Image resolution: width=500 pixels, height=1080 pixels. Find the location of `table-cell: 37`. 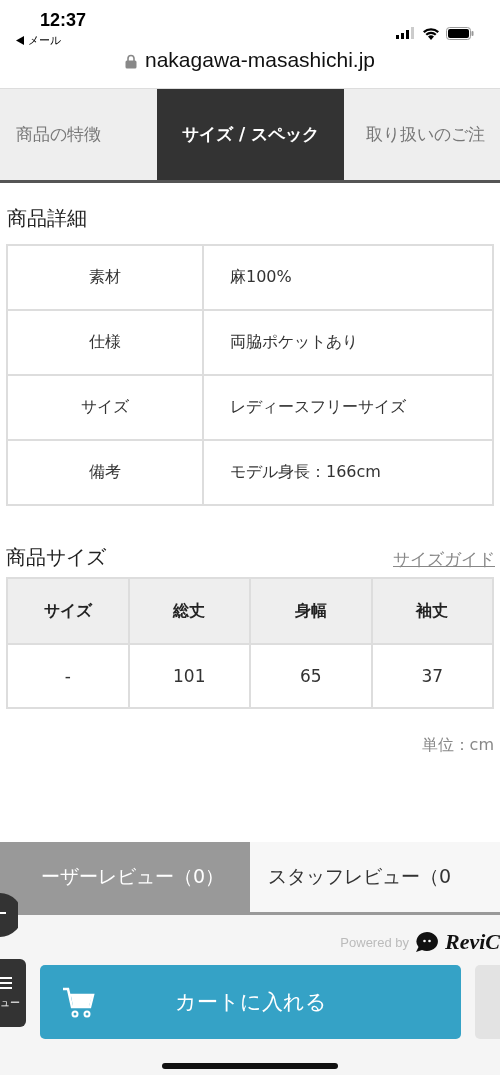

table-cell: 37 is located at coordinates (432, 676).